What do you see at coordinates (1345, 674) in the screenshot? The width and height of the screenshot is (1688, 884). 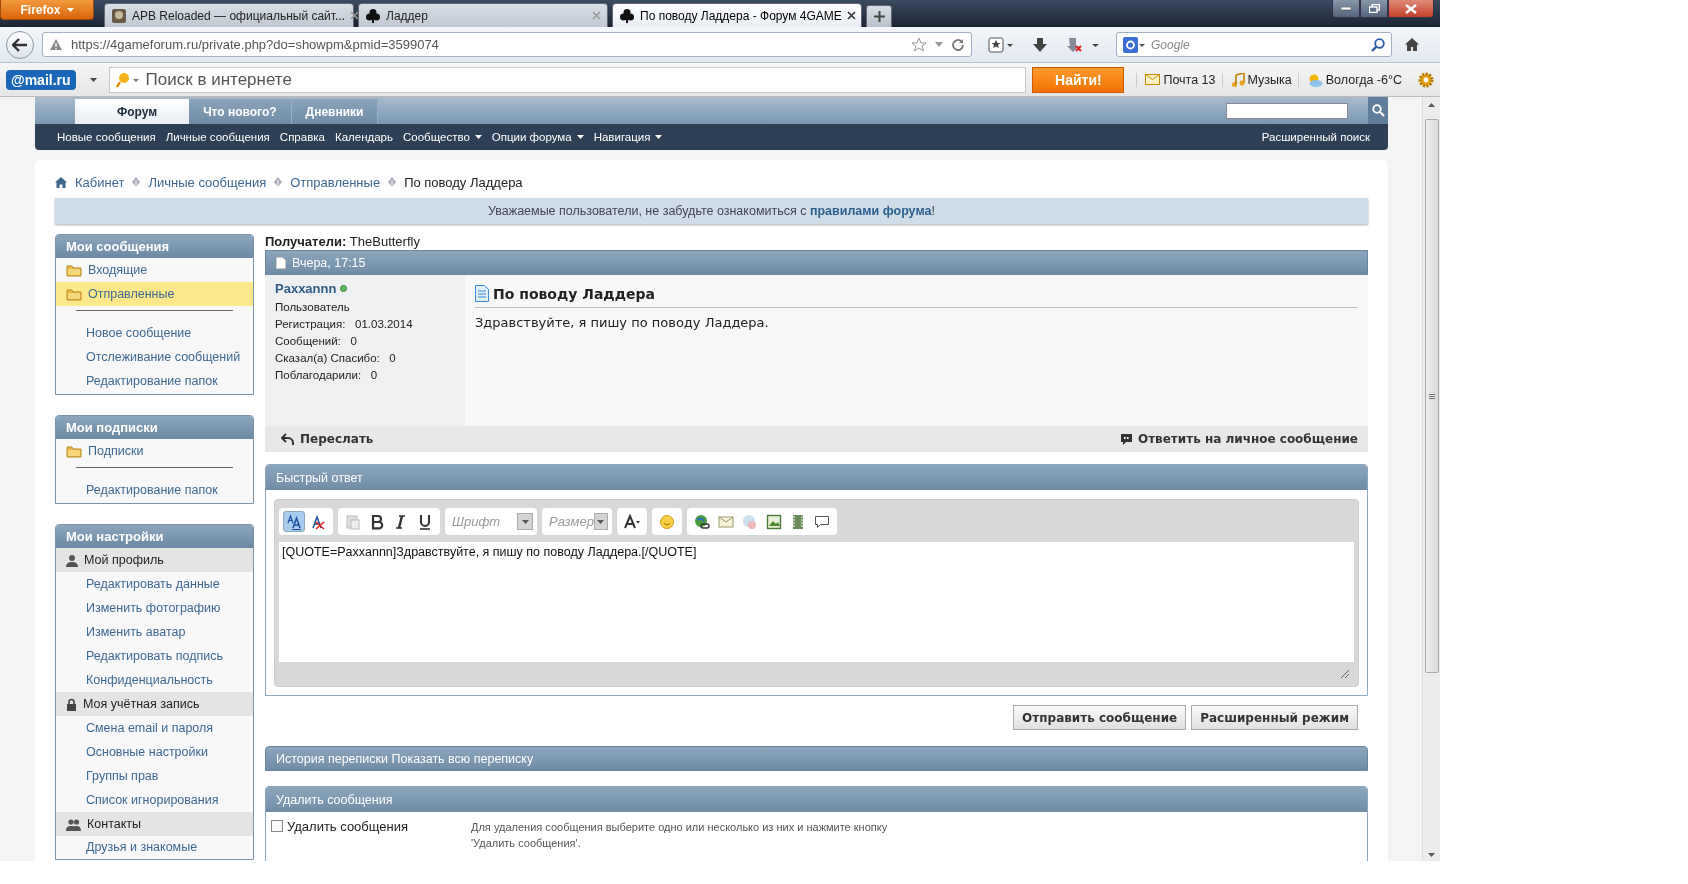 I see `resize-handle-icon` at bounding box center [1345, 674].